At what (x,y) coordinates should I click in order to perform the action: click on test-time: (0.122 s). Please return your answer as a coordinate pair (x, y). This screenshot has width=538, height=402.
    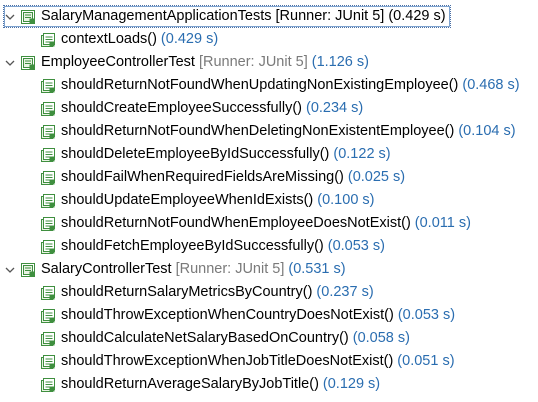
    Looking at the image, I should click on (362, 154).